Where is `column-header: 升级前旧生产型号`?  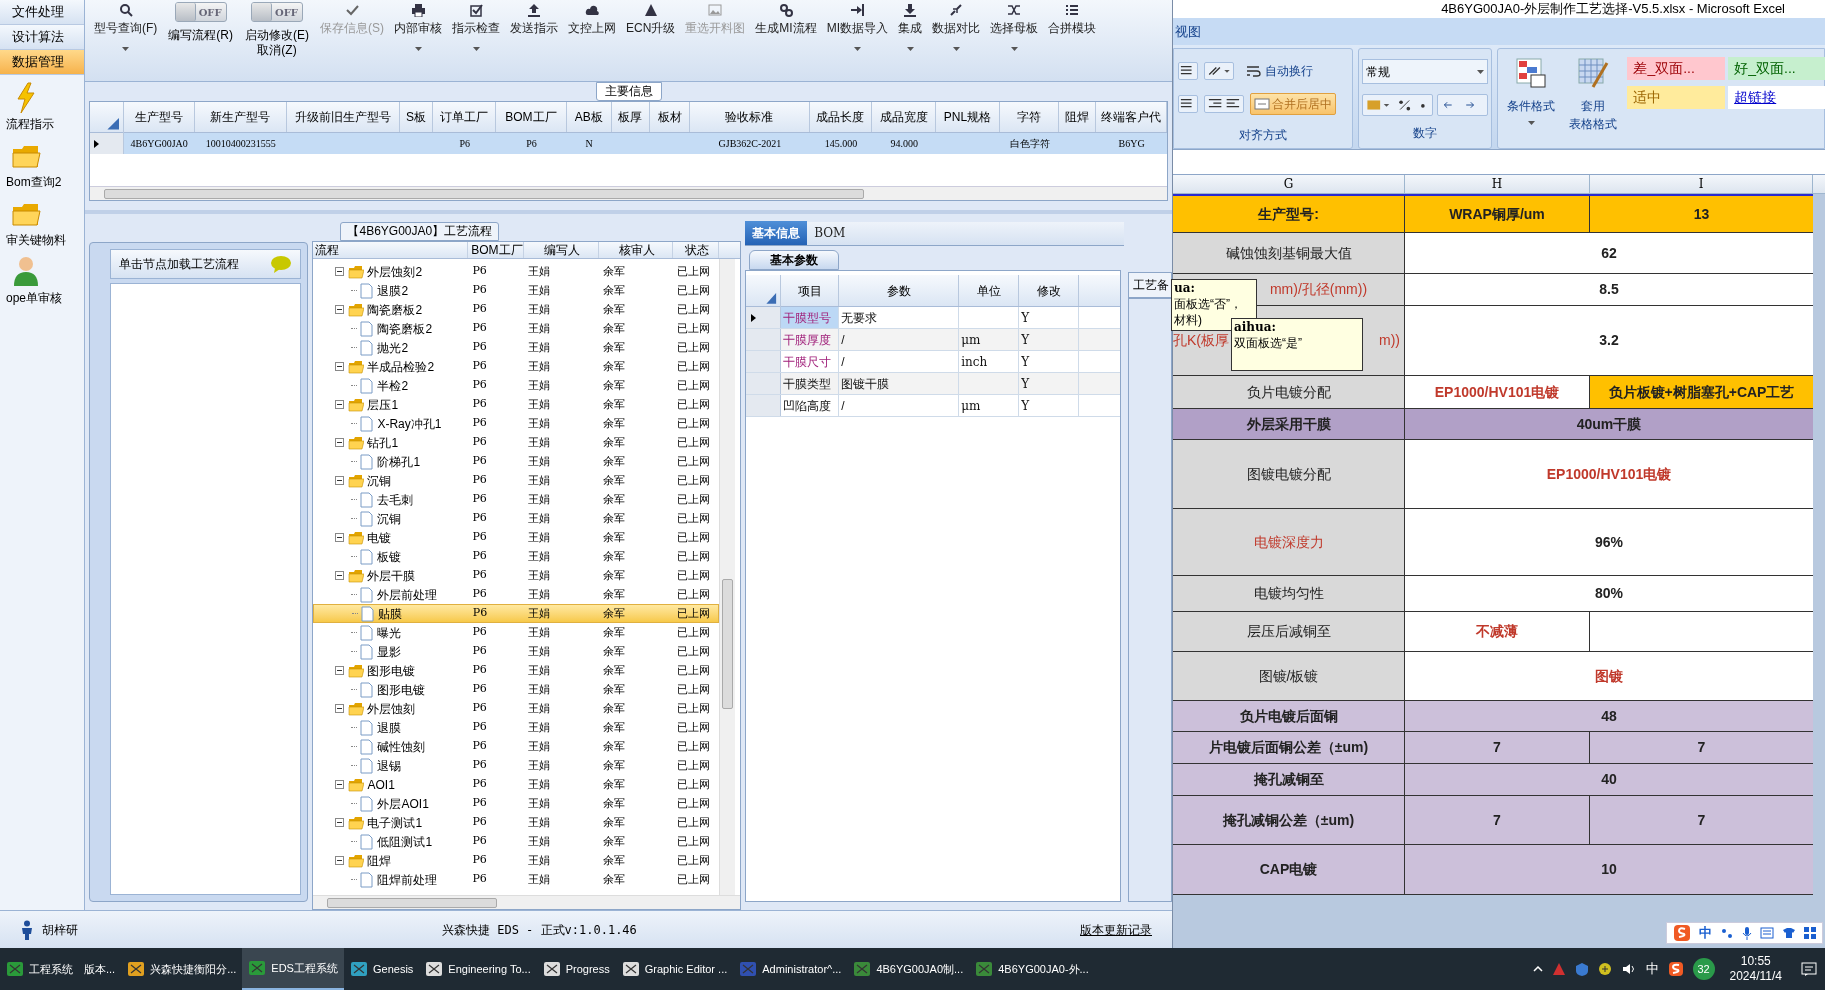
column-header: 升级前旧生产型号 is located at coordinates (343, 117).